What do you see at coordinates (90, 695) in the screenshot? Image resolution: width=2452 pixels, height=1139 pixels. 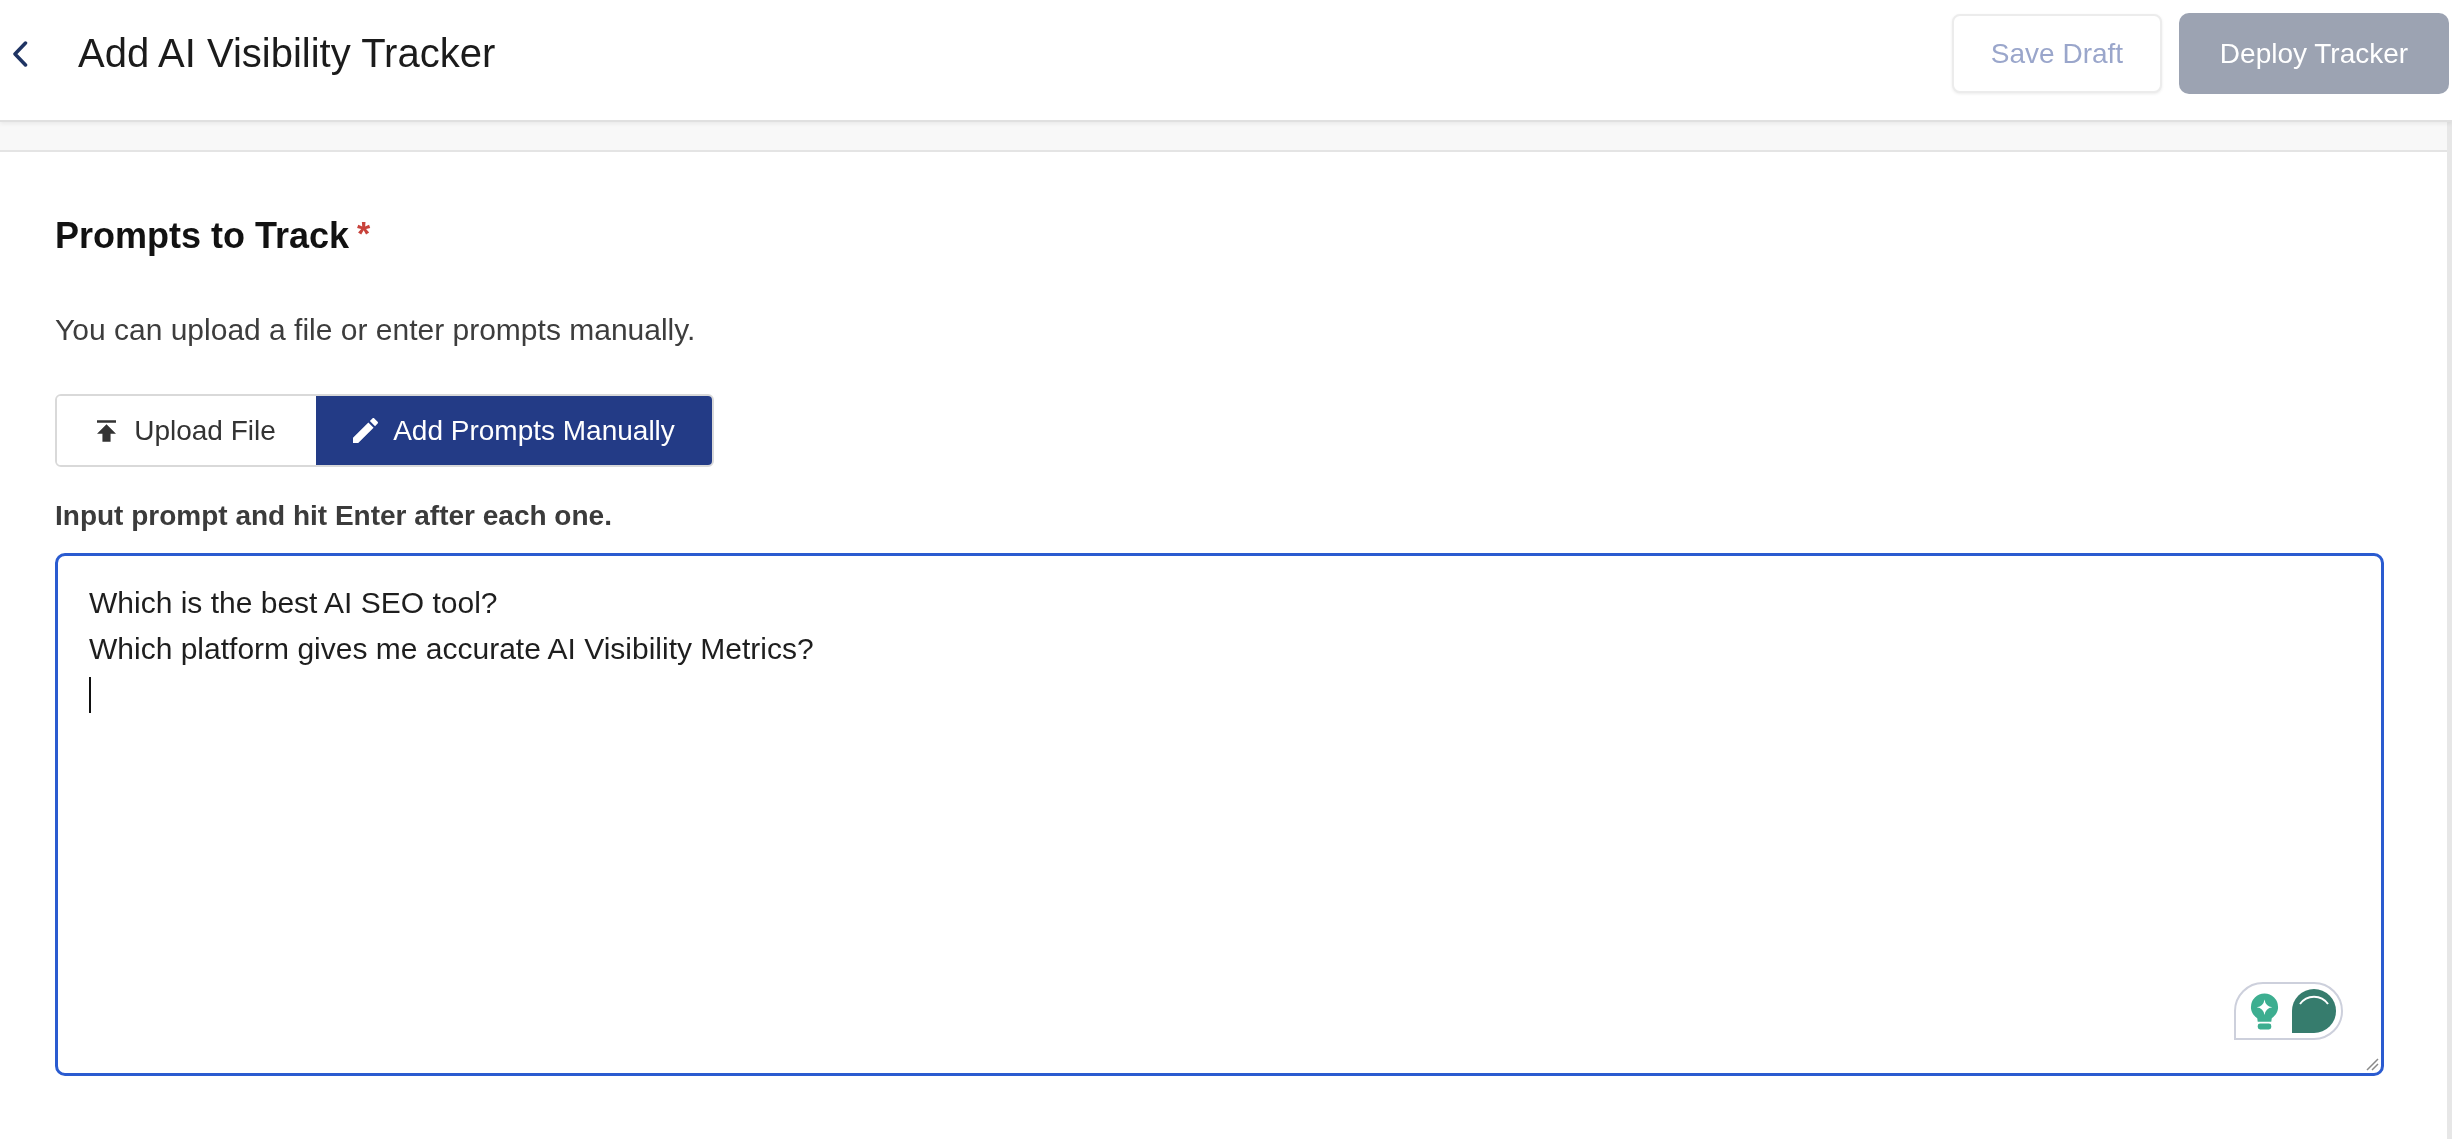 I see `text-cursor` at bounding box center [90, 695].